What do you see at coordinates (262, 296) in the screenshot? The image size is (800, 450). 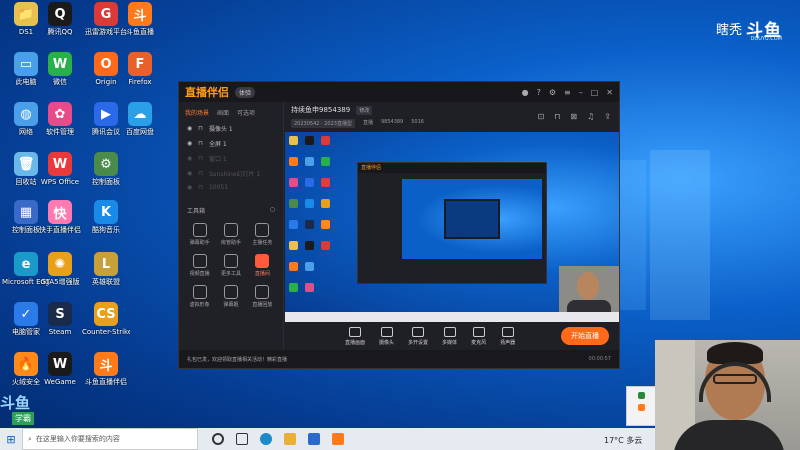 I see `tool-button: 直播回放` at bounding box center [262, 296].